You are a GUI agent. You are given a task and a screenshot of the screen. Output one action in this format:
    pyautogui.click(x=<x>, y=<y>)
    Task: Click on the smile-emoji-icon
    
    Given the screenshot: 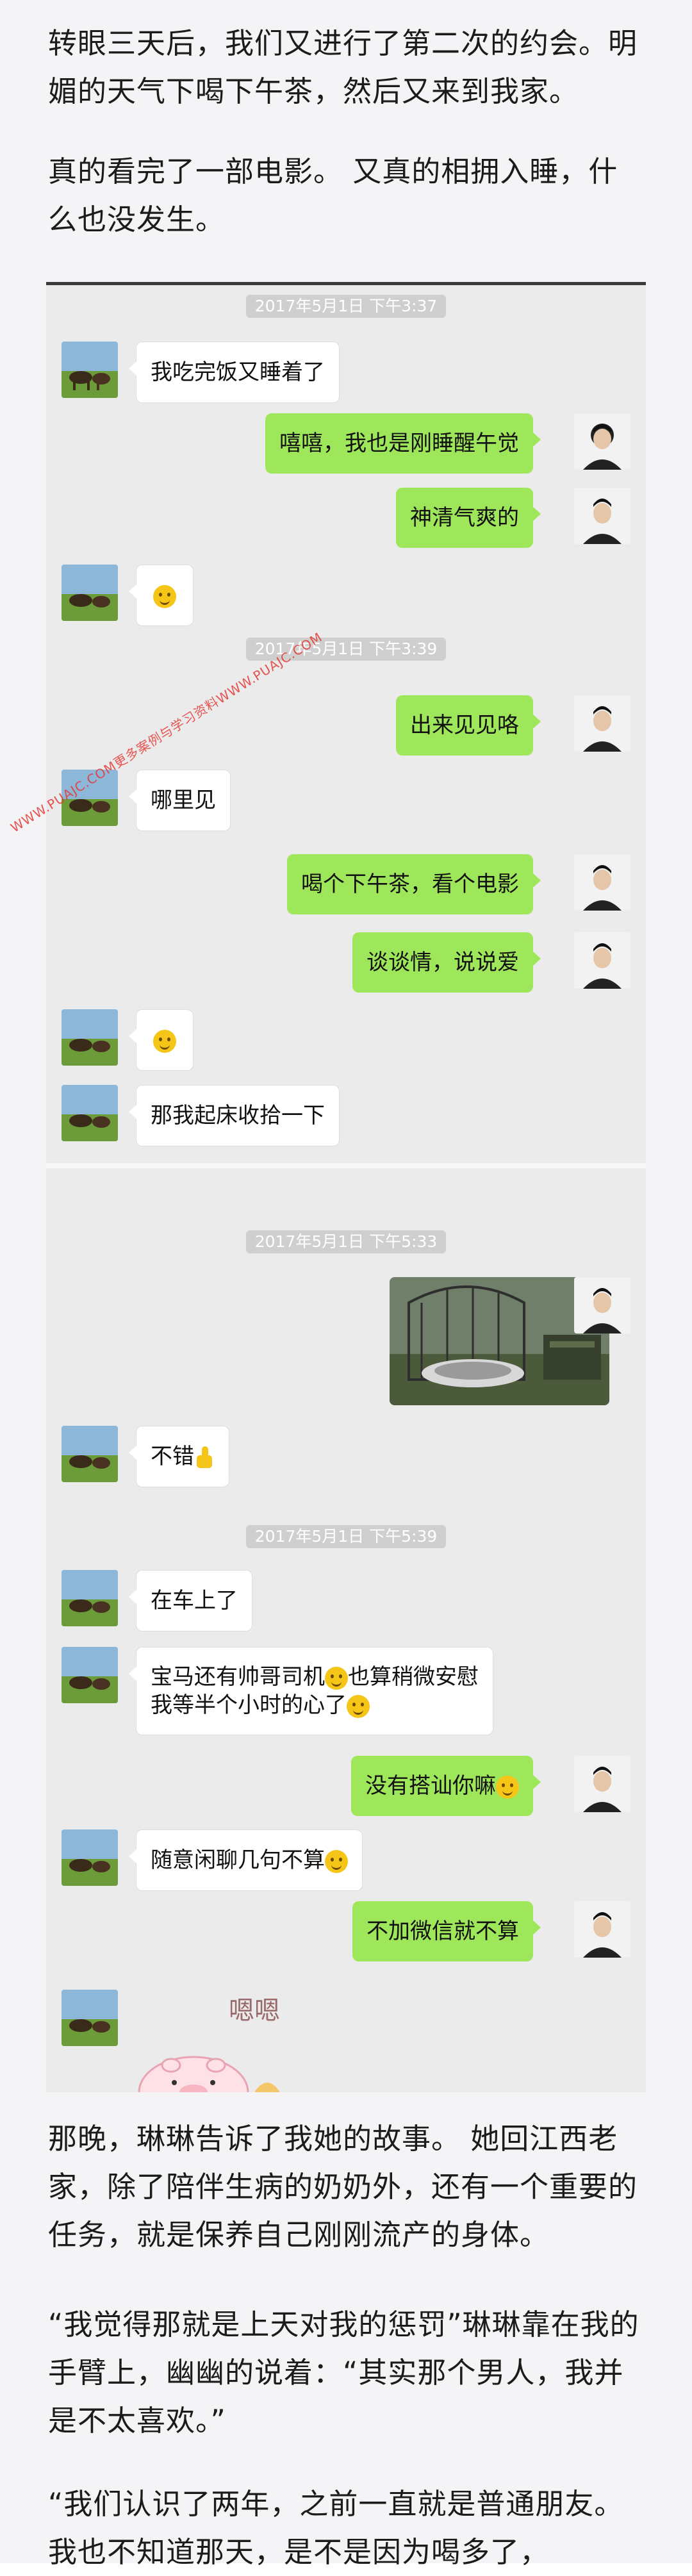 What is the action you would take?
    pyautogui.click(x=164, y=596)
    